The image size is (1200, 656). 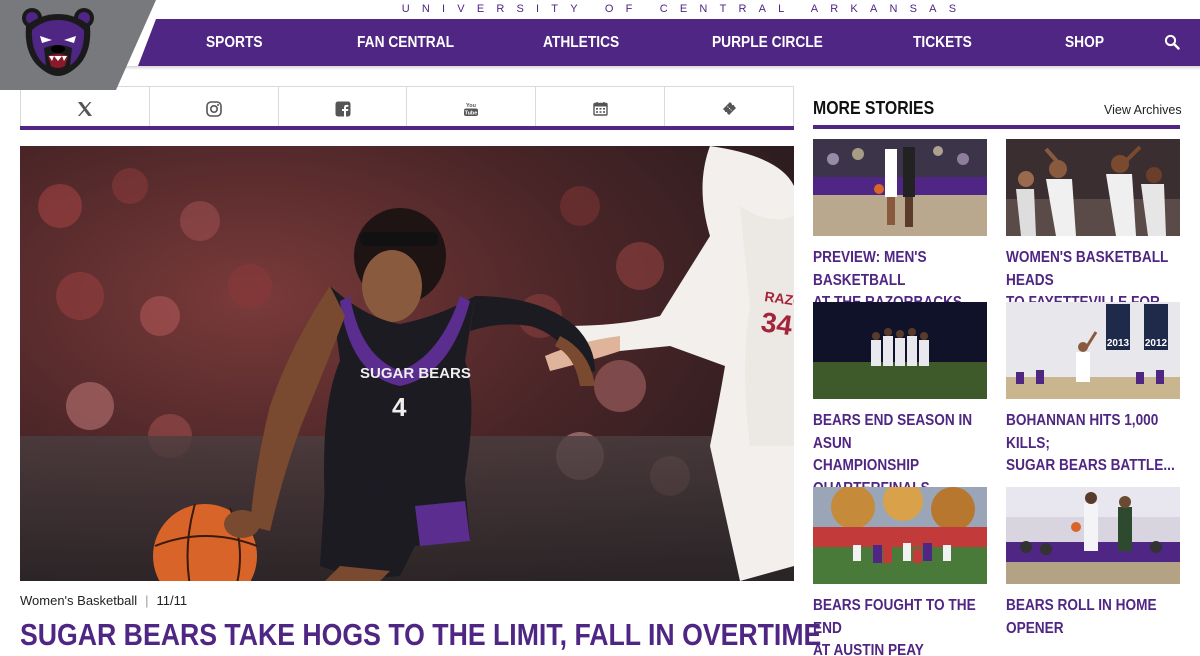 I want to click on university-name: UNIVERSITY OF CENTRAL ARKANSAS, so click(x=678, y=9).